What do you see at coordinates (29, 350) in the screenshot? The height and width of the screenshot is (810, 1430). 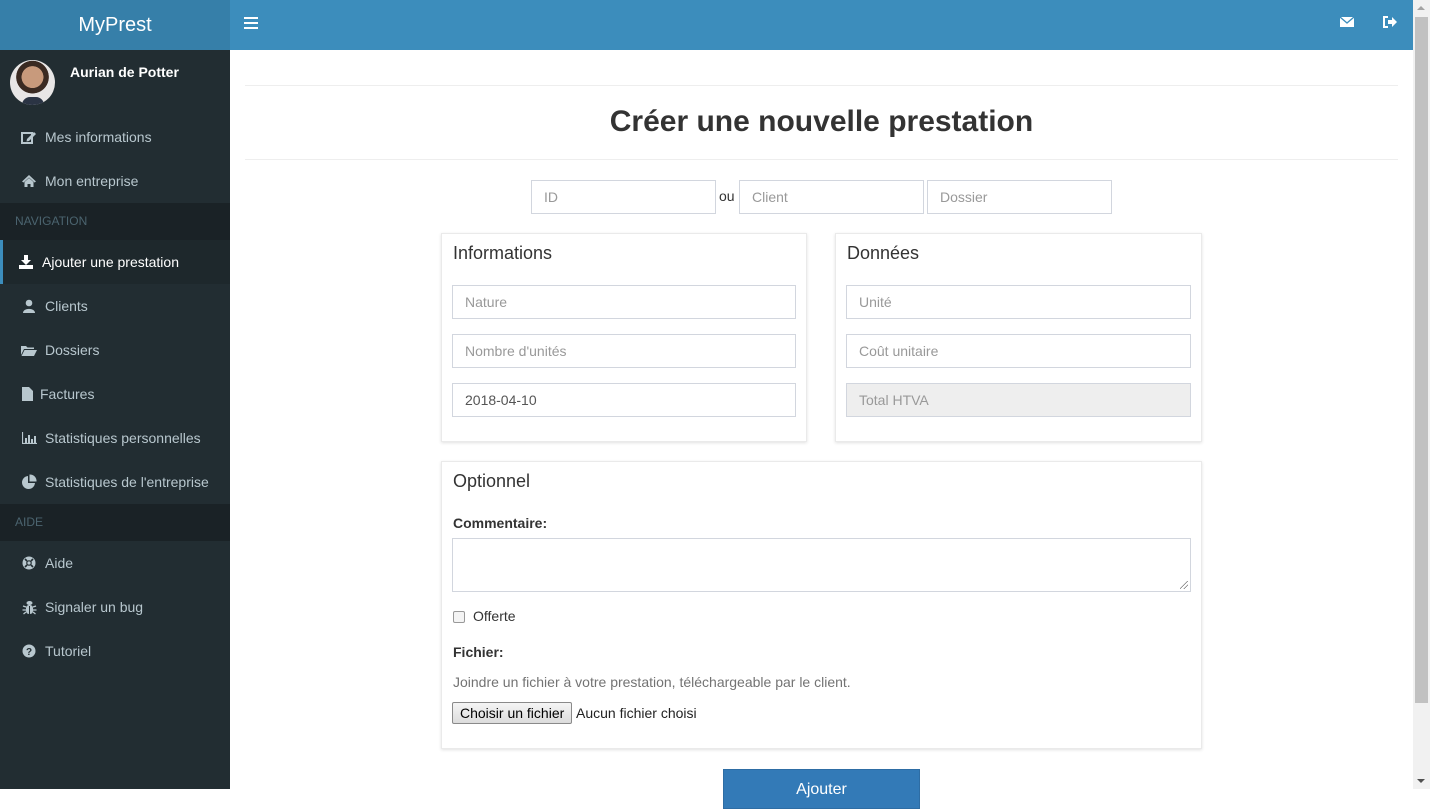 I see `folder-open-icon` at bounding box center [29, 350].